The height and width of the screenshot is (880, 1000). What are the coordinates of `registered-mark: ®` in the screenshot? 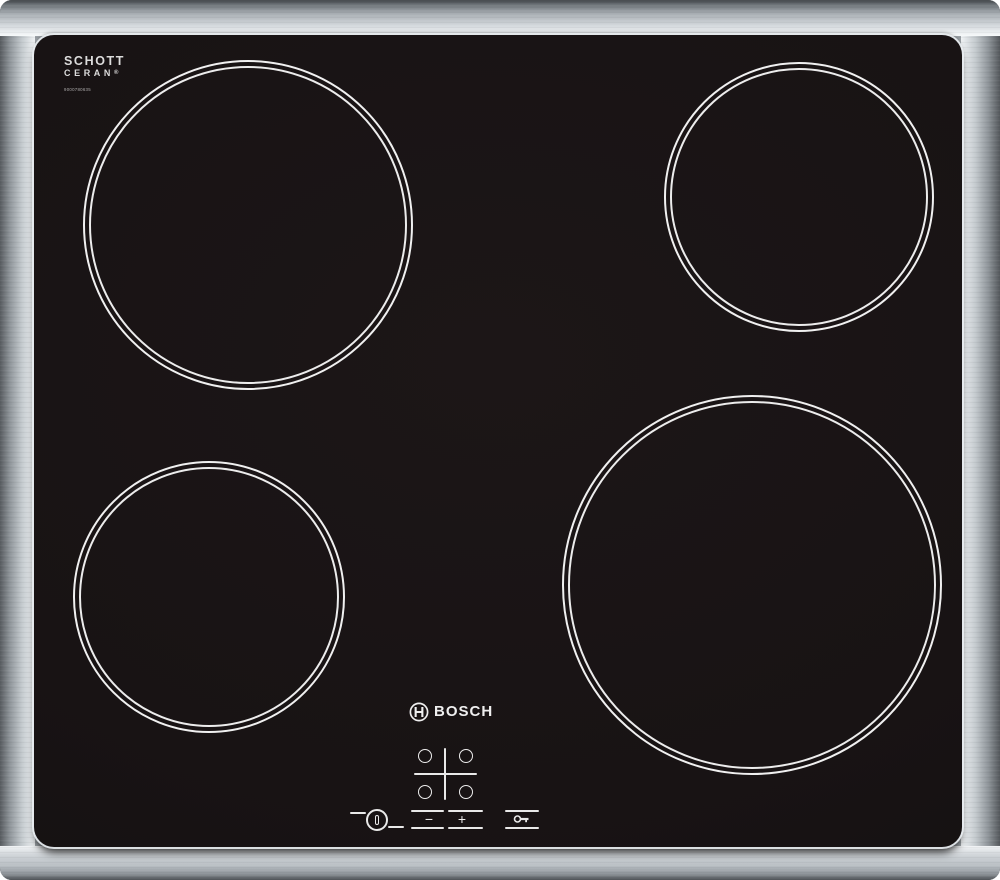 It's located at (116, 73).